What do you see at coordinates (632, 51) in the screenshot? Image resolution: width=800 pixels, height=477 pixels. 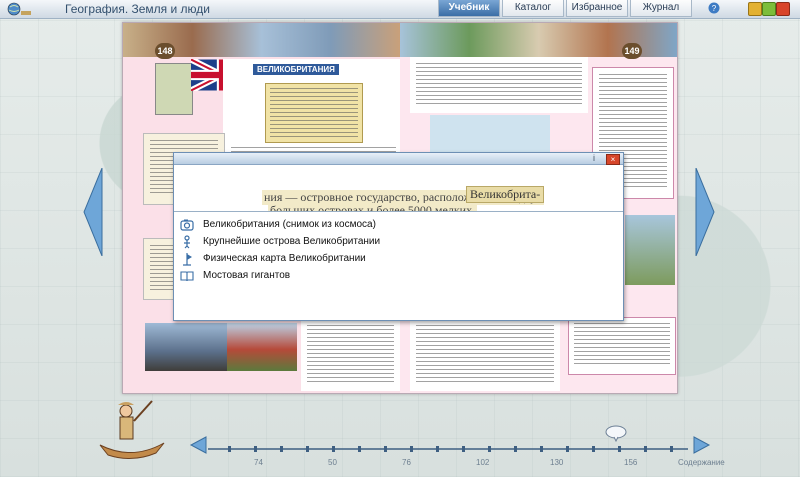 I see `right-page-number: 149` at bounding box center [632, 51].